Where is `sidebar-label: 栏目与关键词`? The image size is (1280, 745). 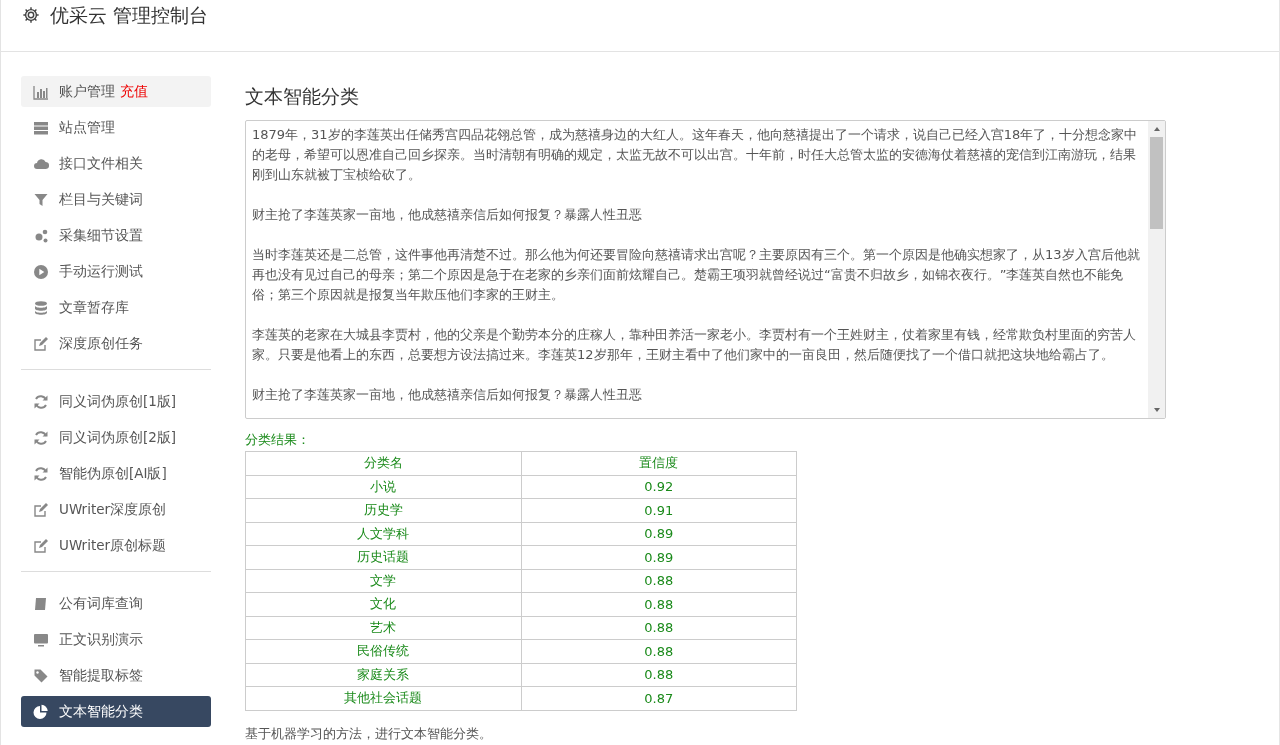
sidebar-label: 栏目与关键词 is located at coordinates (101, 199).